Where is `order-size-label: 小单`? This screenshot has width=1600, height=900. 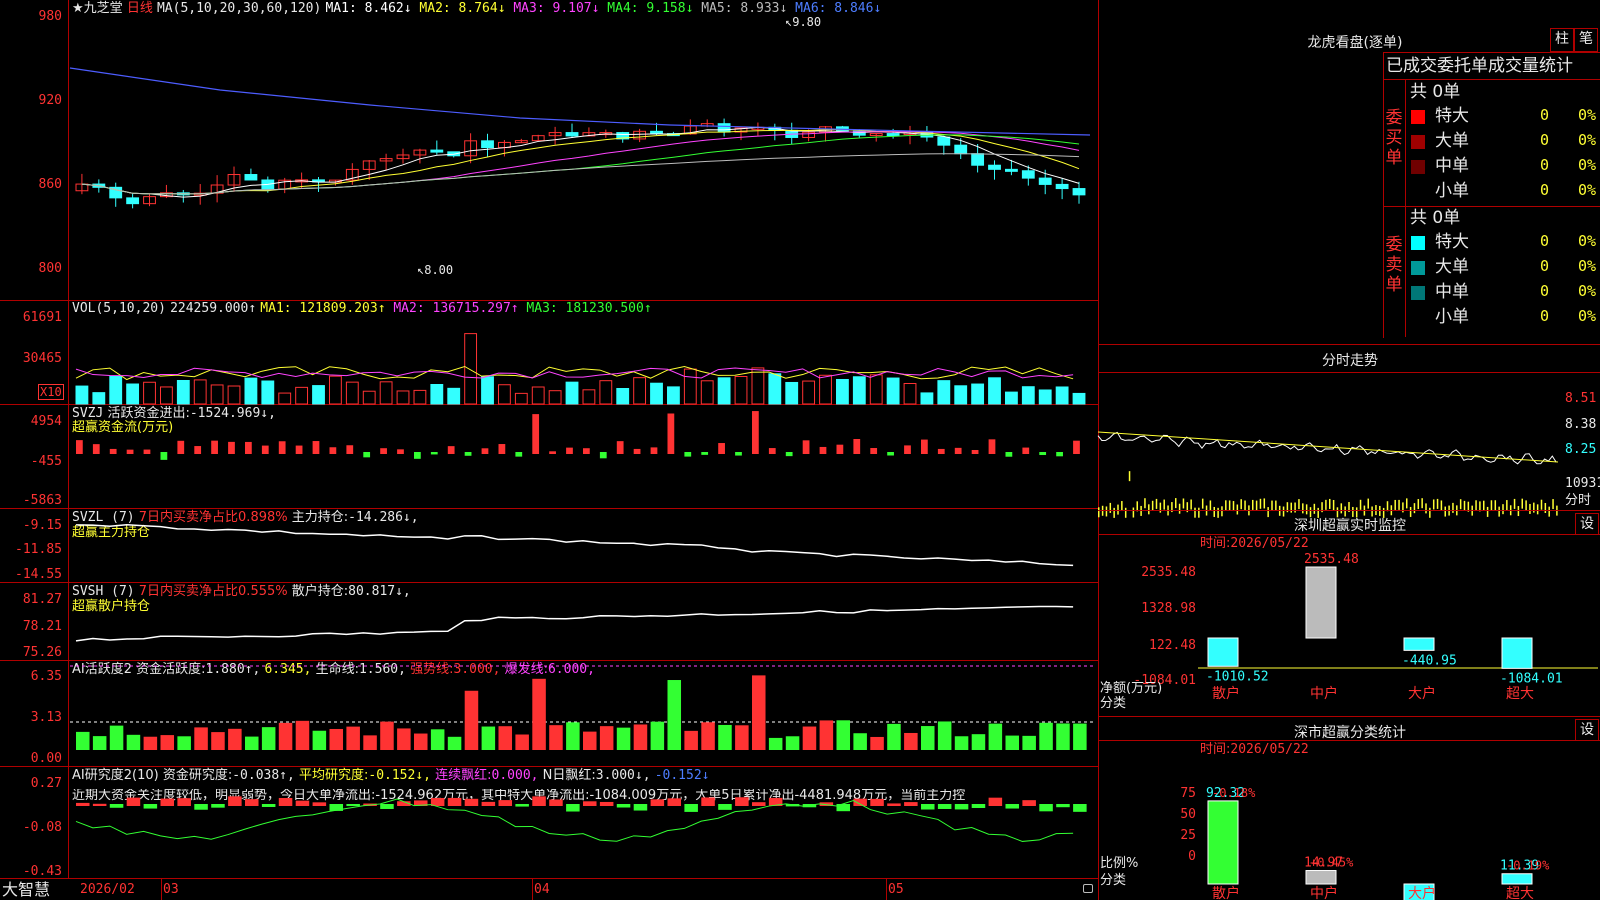 order-size-label: 小单 is located at coordinates (1452, 317).